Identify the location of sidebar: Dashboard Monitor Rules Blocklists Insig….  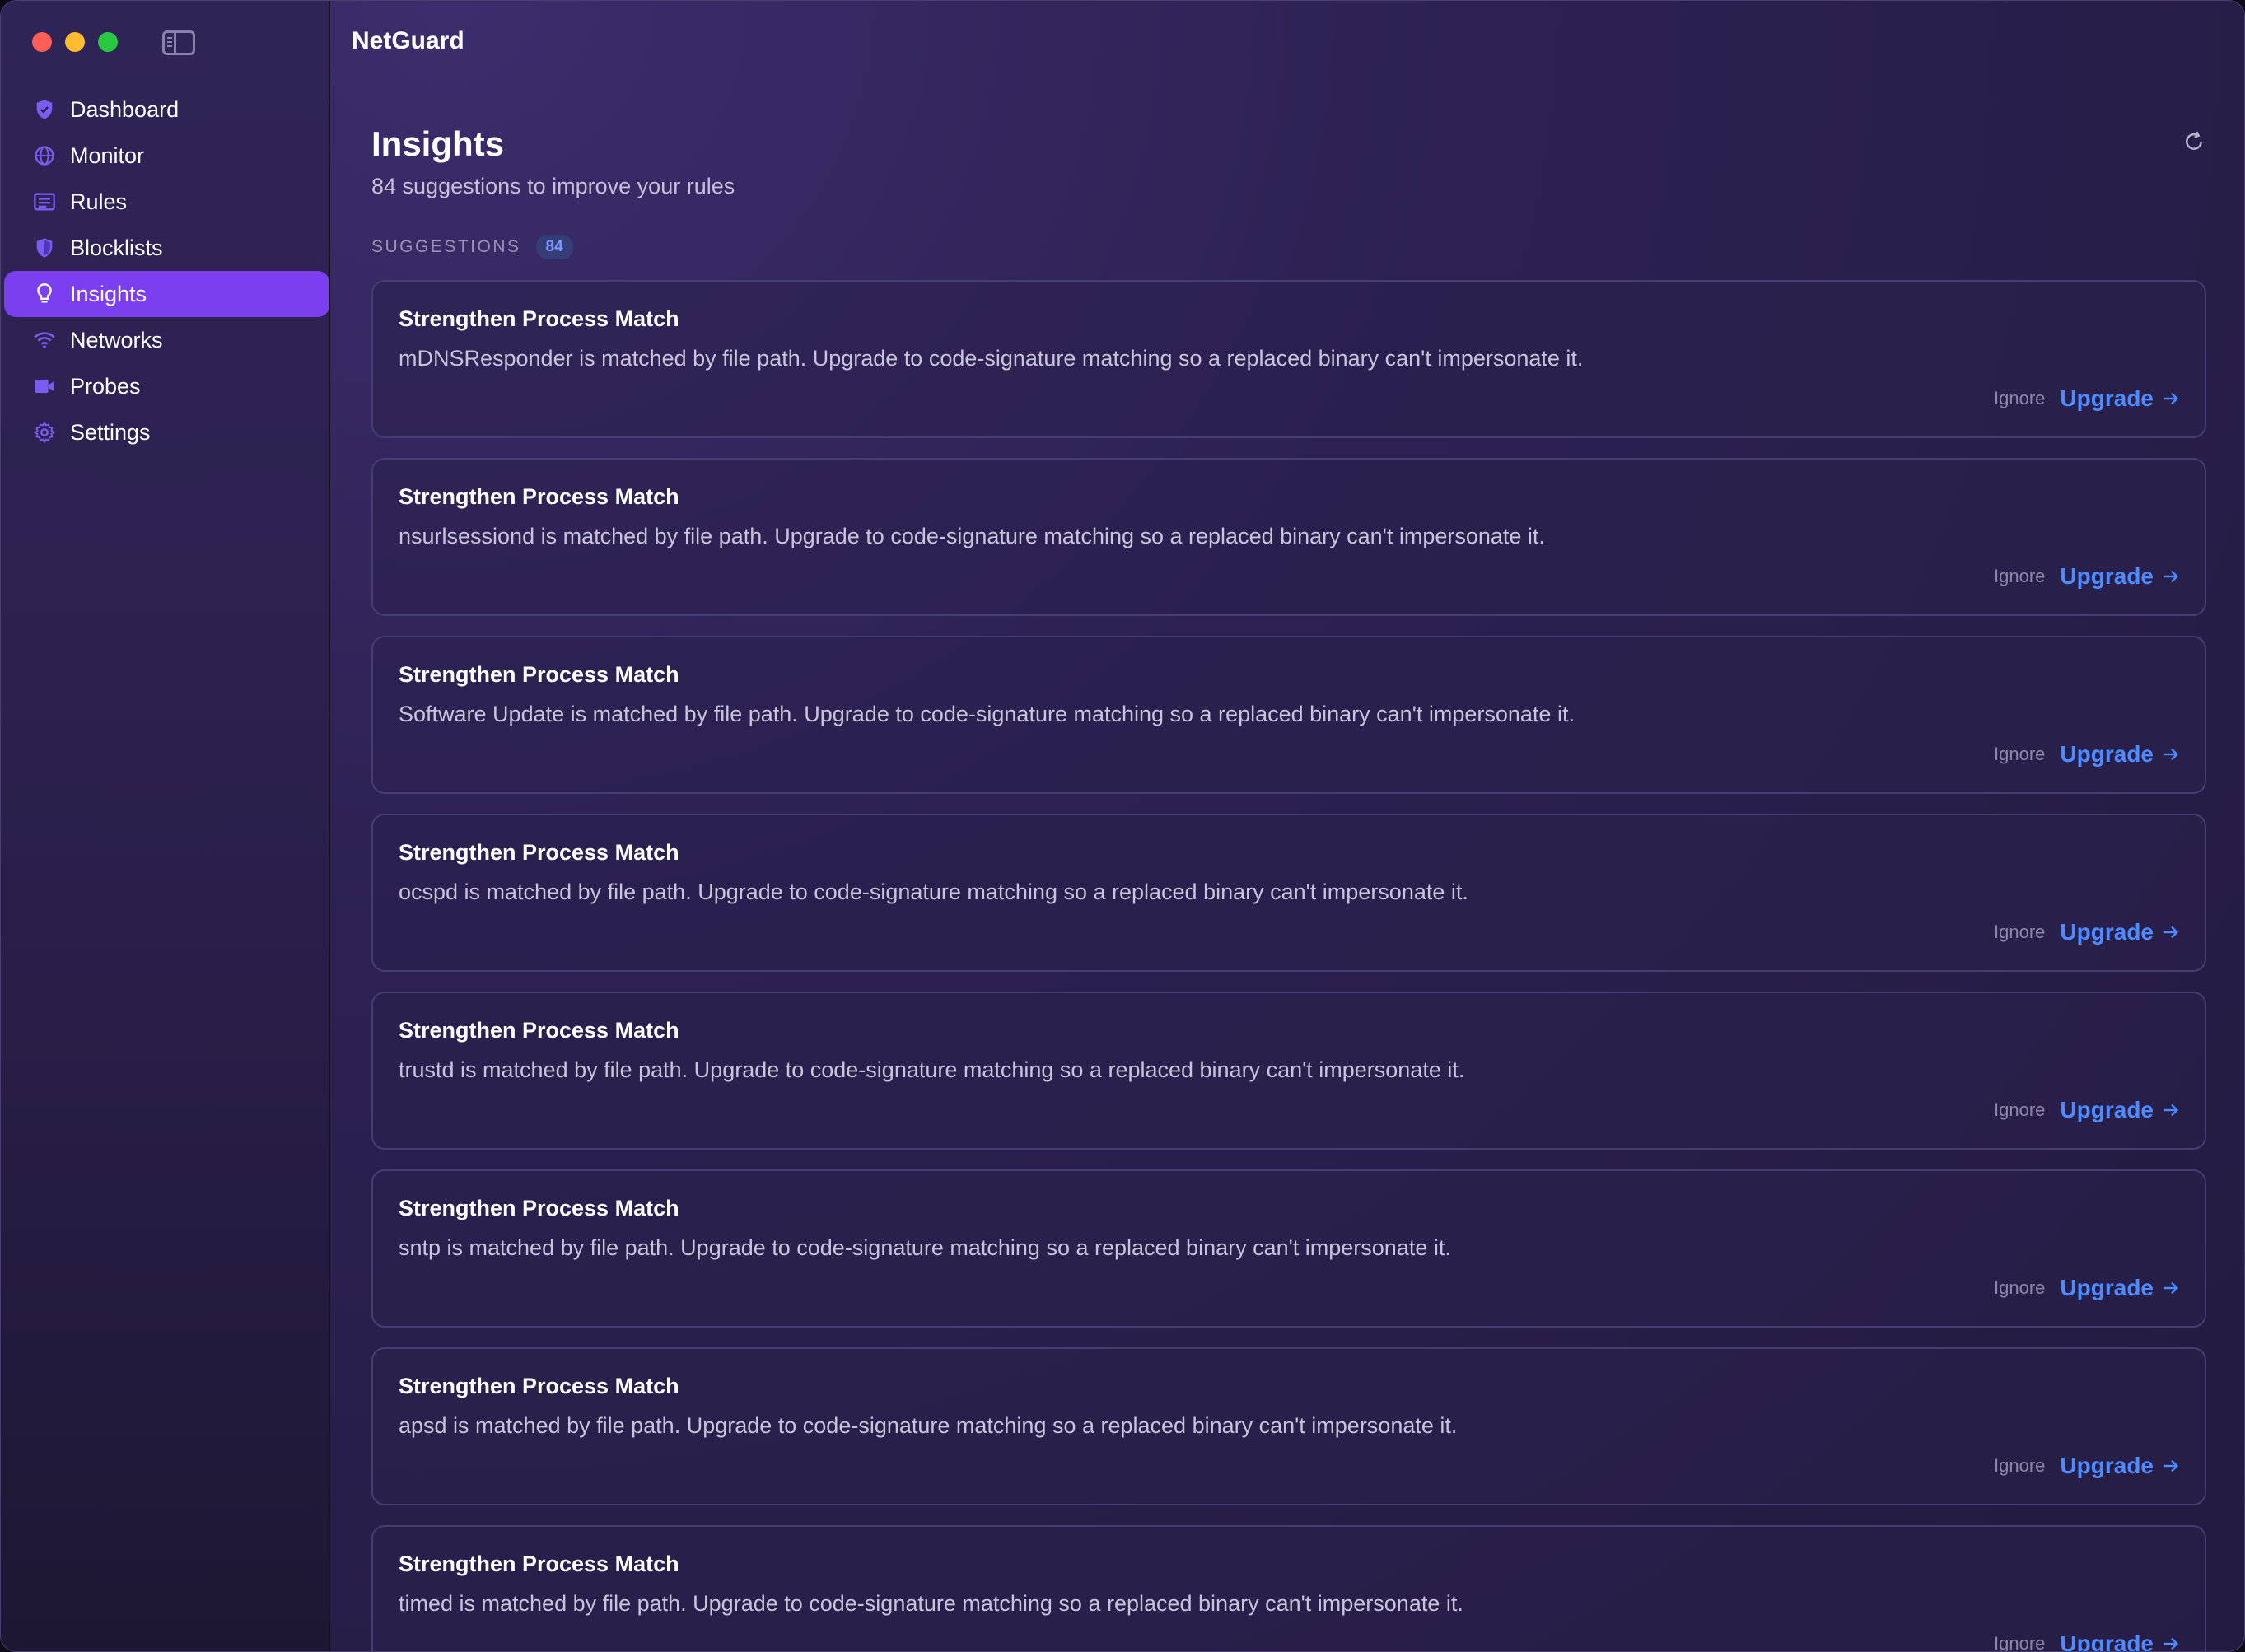
(165, 826).